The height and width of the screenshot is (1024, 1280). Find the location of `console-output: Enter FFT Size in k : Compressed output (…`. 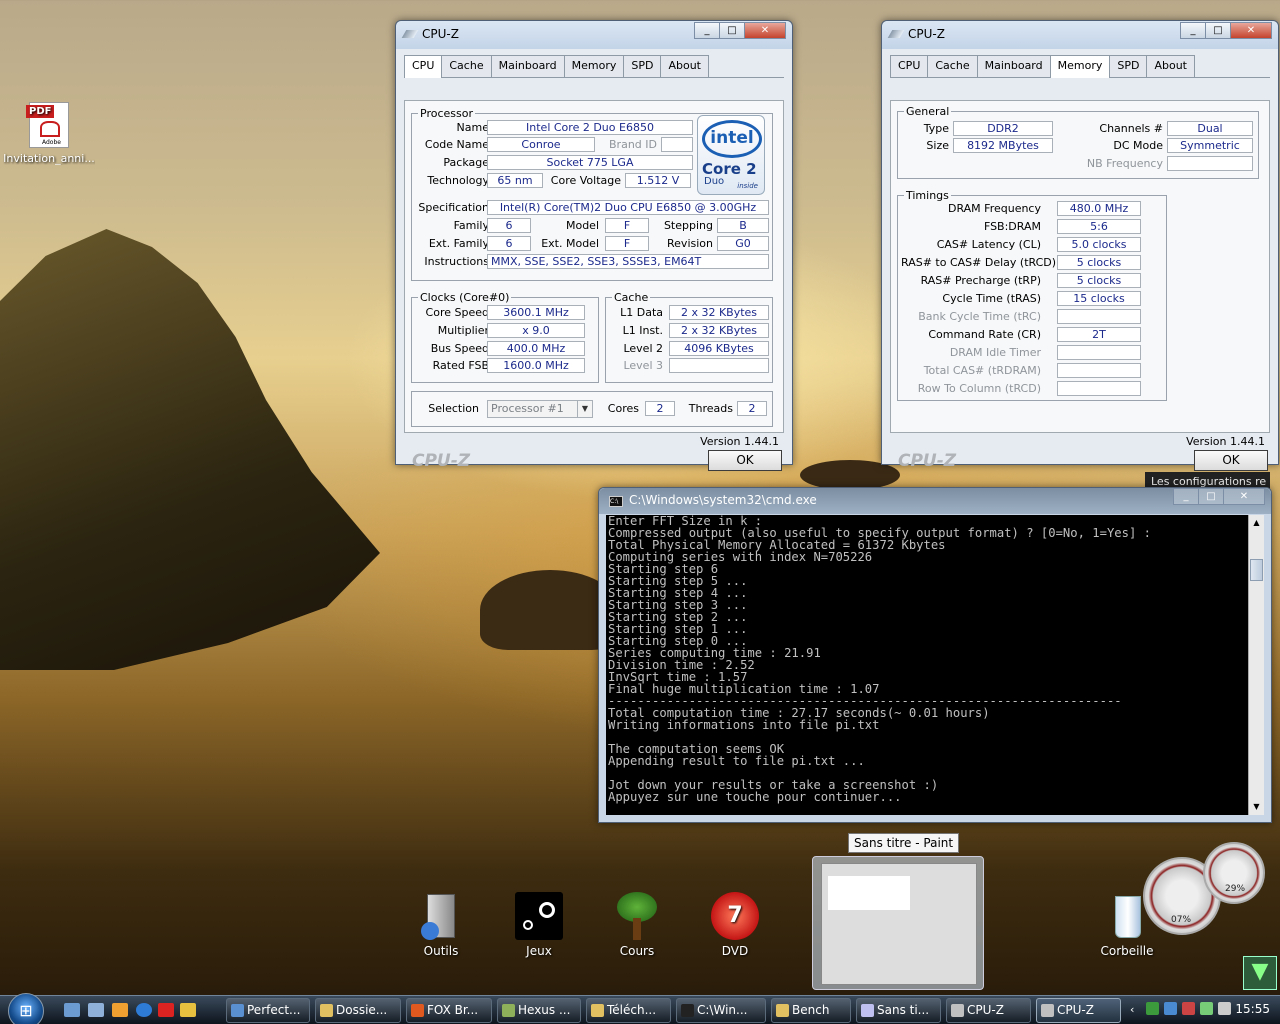

console-output: Enter FFT Size in k : Compressed output (… is located at coordinates (927, 665).